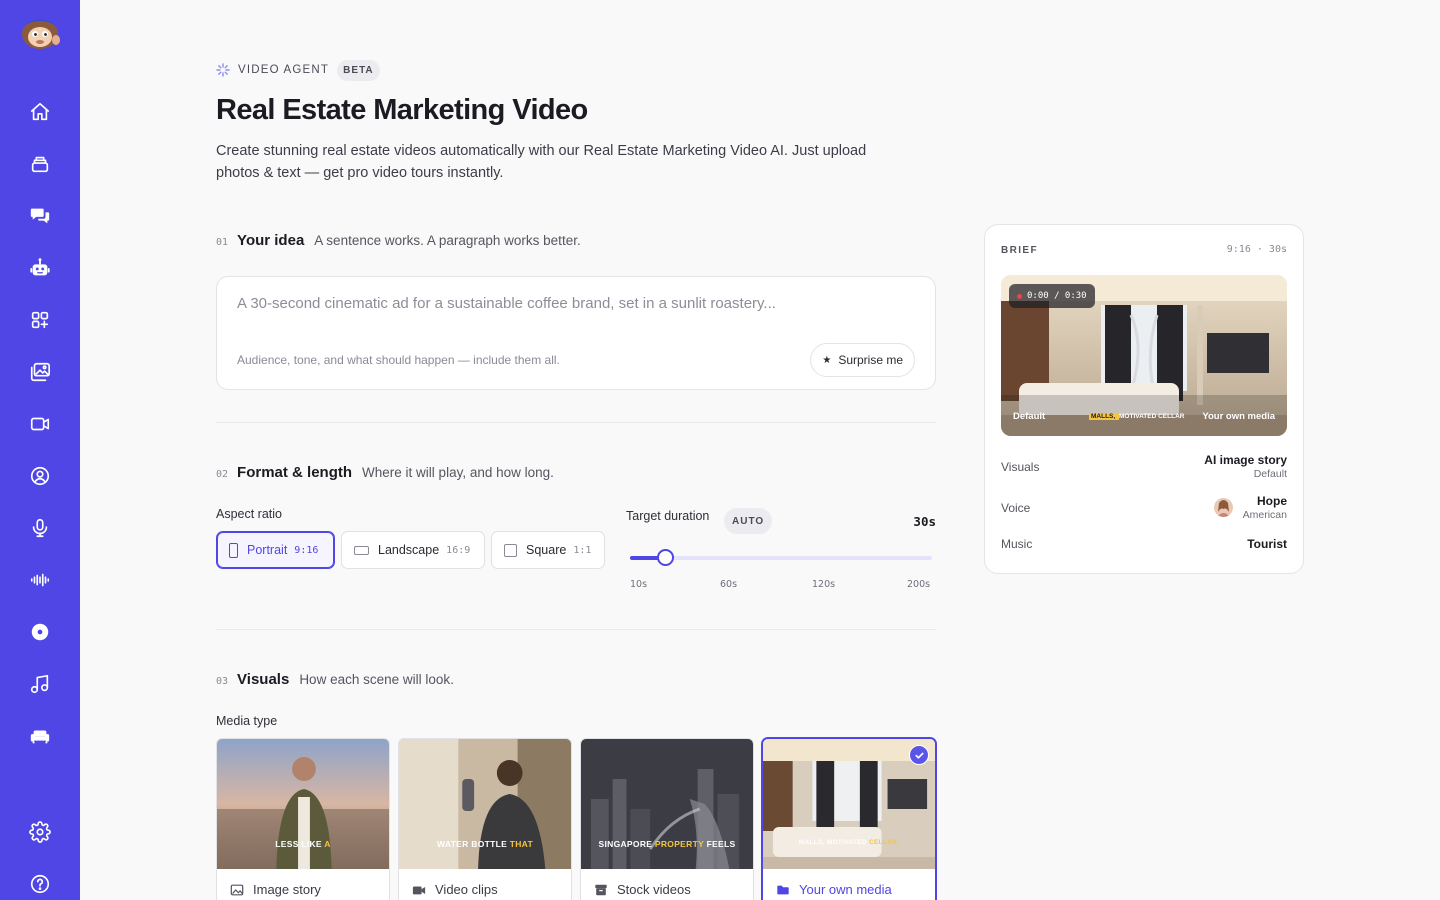 This screenshot has height=900, width=1440. I want to click on media-type-label: Stock videos, so click(642, 889).